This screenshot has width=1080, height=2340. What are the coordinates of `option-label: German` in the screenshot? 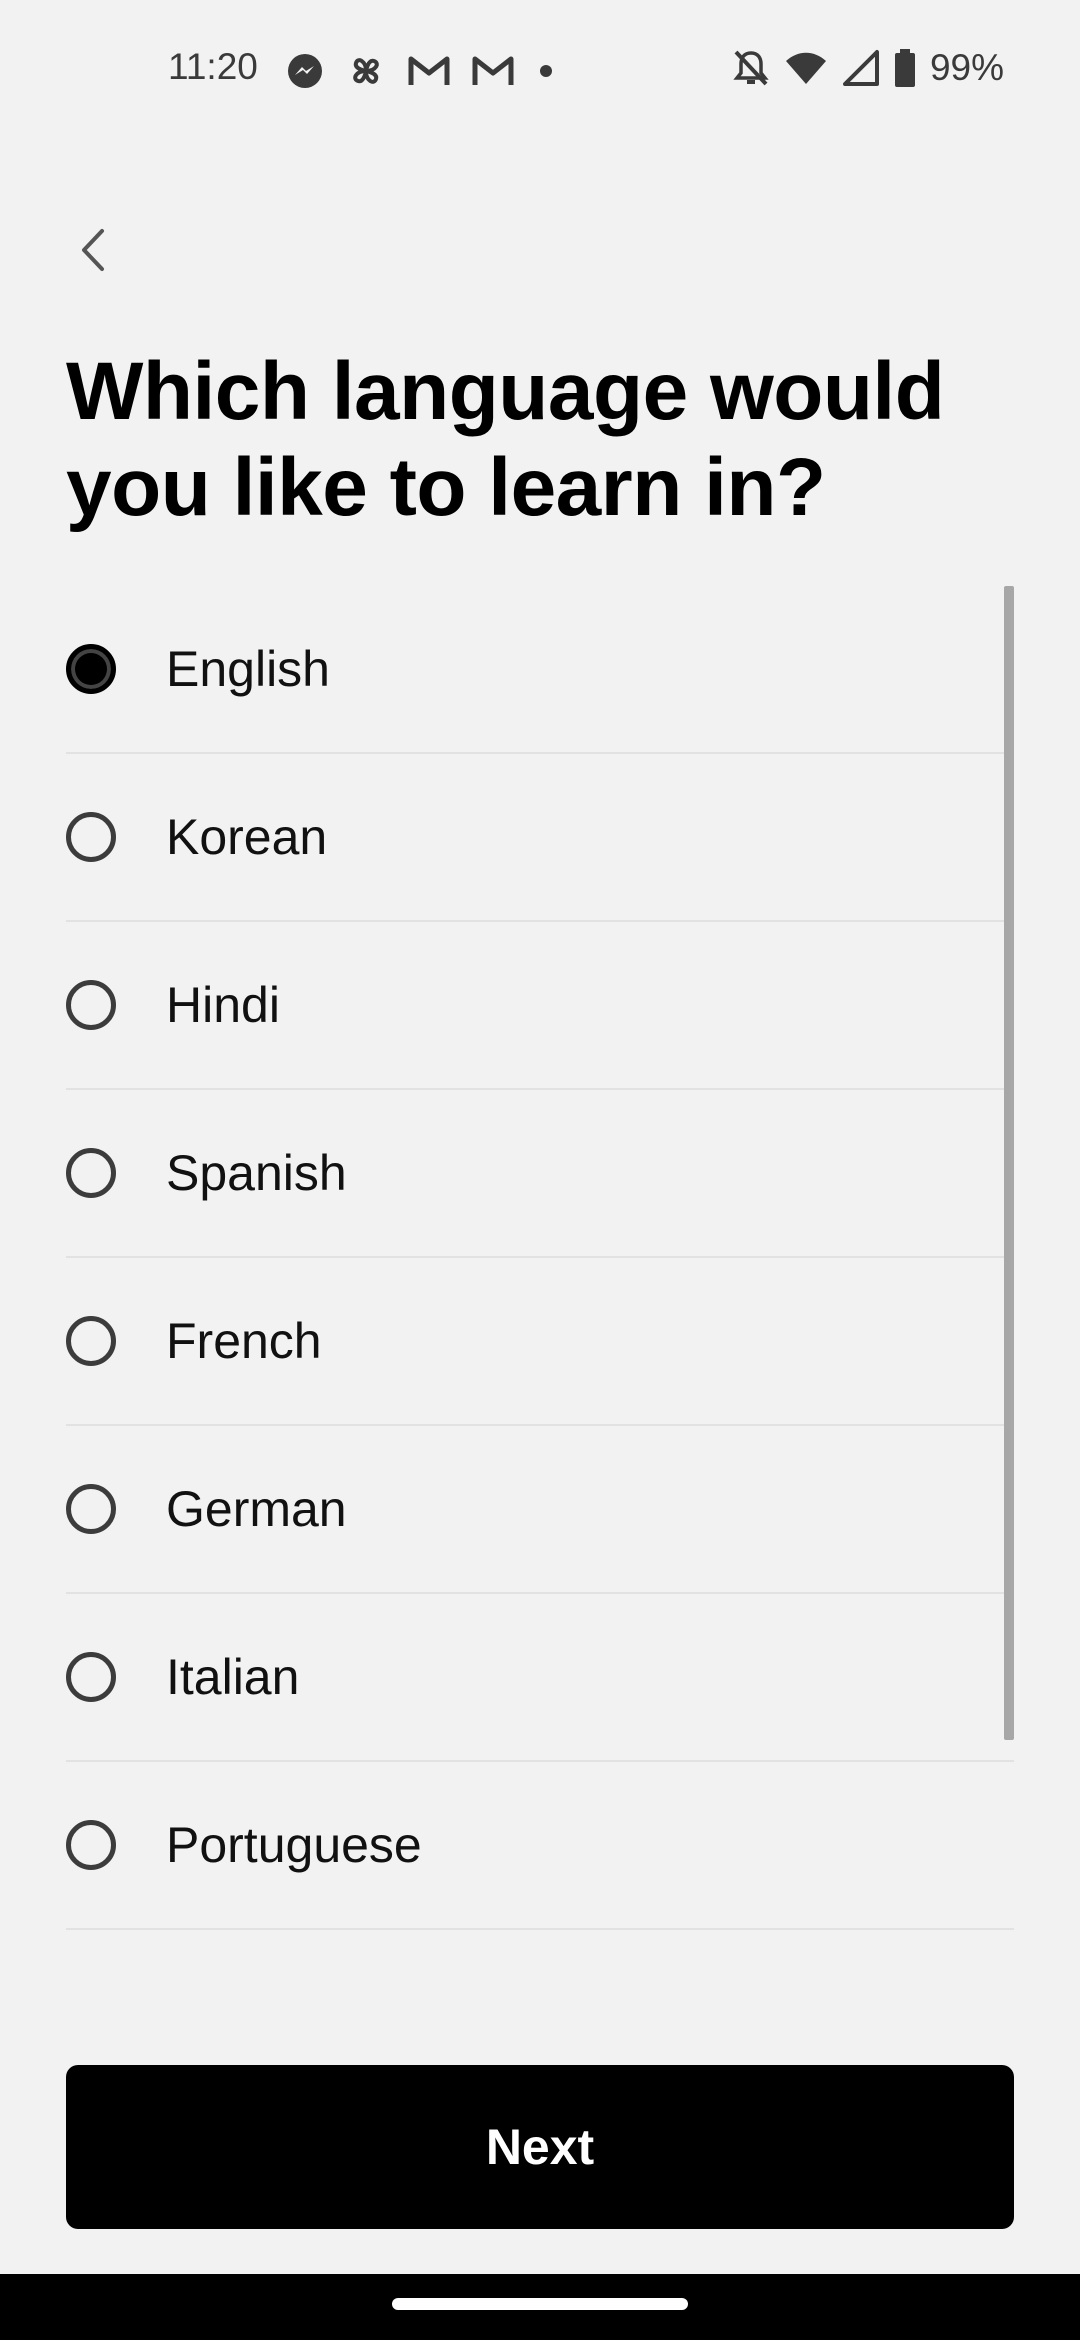 It's located at (256, 1509).